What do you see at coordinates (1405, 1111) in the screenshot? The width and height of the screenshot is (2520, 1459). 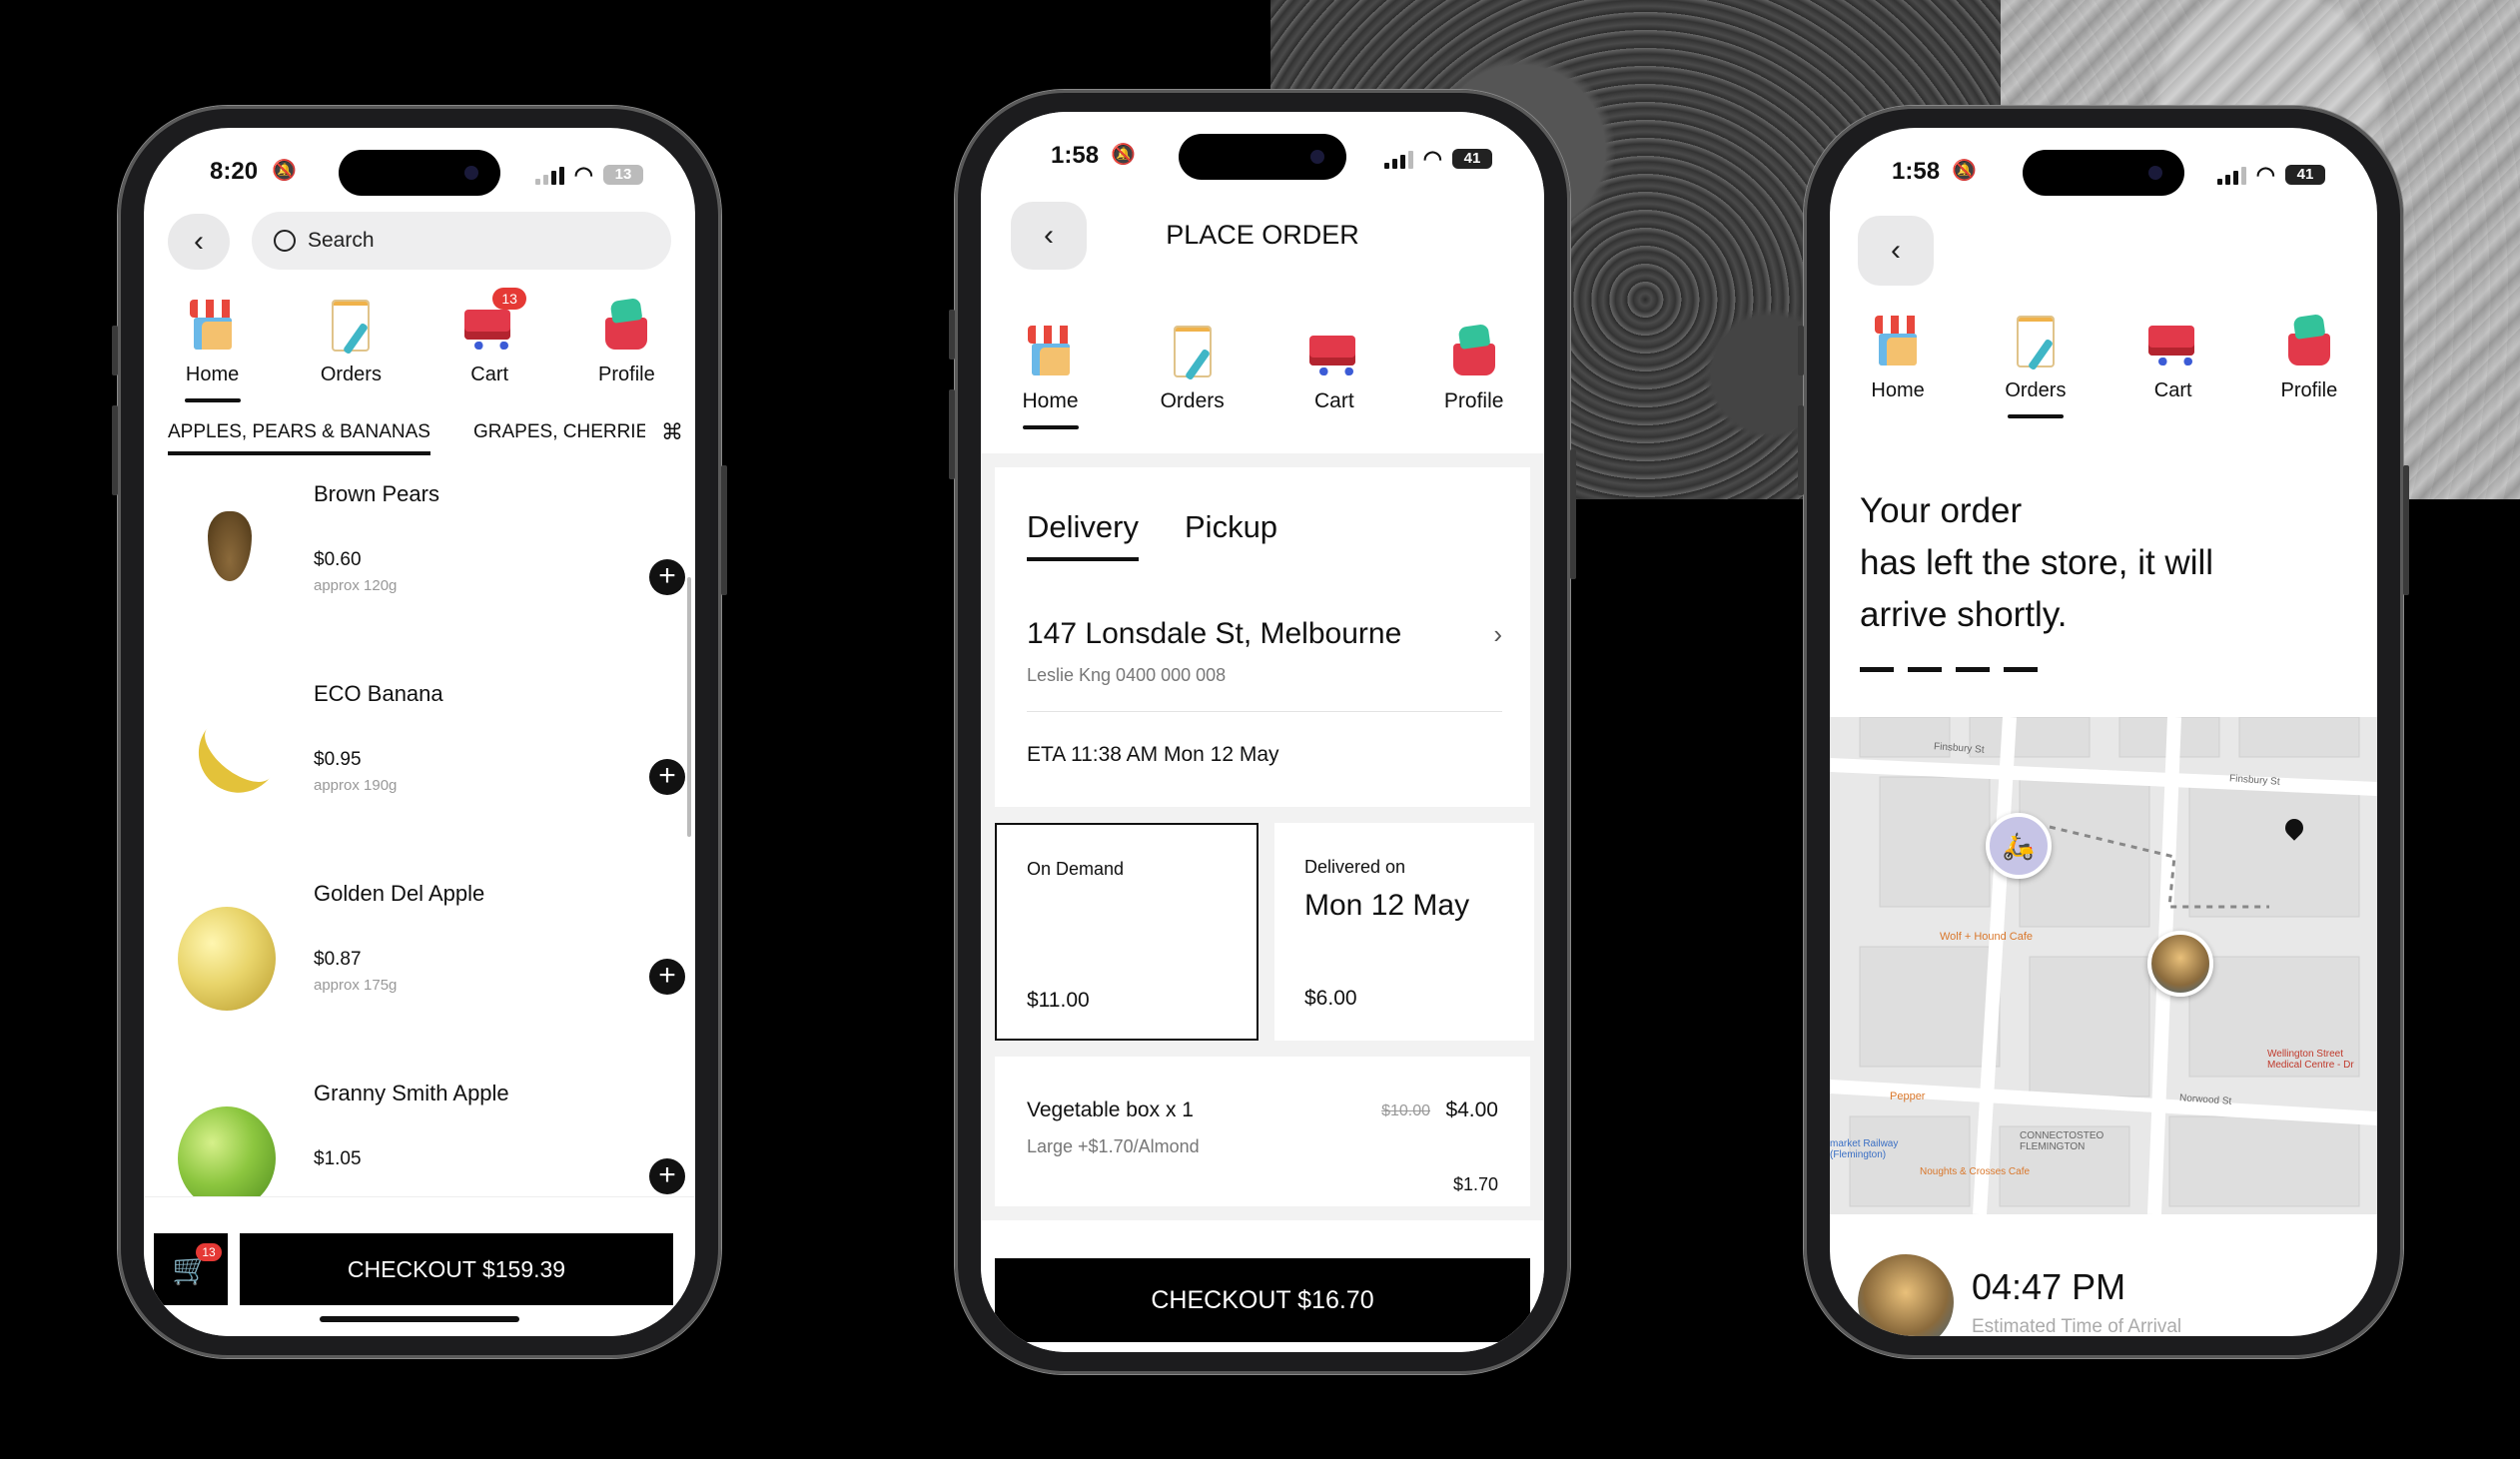 I see `item-old-price: $10.00` at bounding box center [1405, 1111].